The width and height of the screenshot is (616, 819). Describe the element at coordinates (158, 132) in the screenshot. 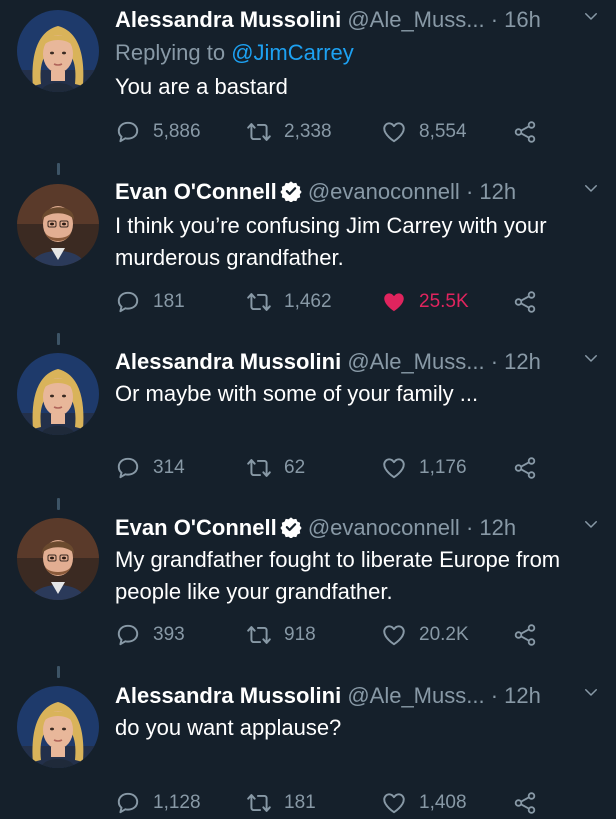

I see `reply-button: 5,886` at that location.